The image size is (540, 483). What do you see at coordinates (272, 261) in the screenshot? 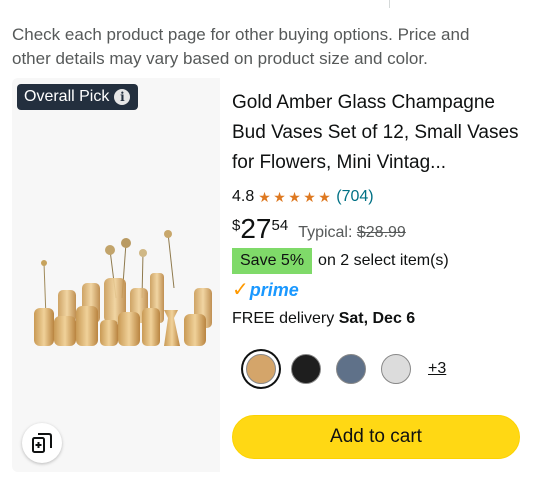
I see `save-badge: Save 5%` at bounding box center [272, 261].